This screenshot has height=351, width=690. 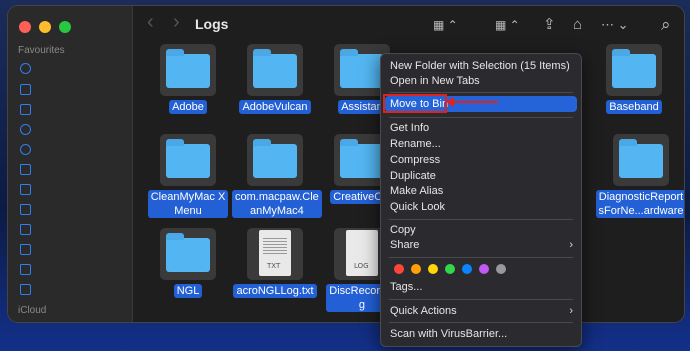 What do you see at coordinates (188, 107) in the screenshot?
I see `file-label: Adobe` at bounding box center [188, 107].